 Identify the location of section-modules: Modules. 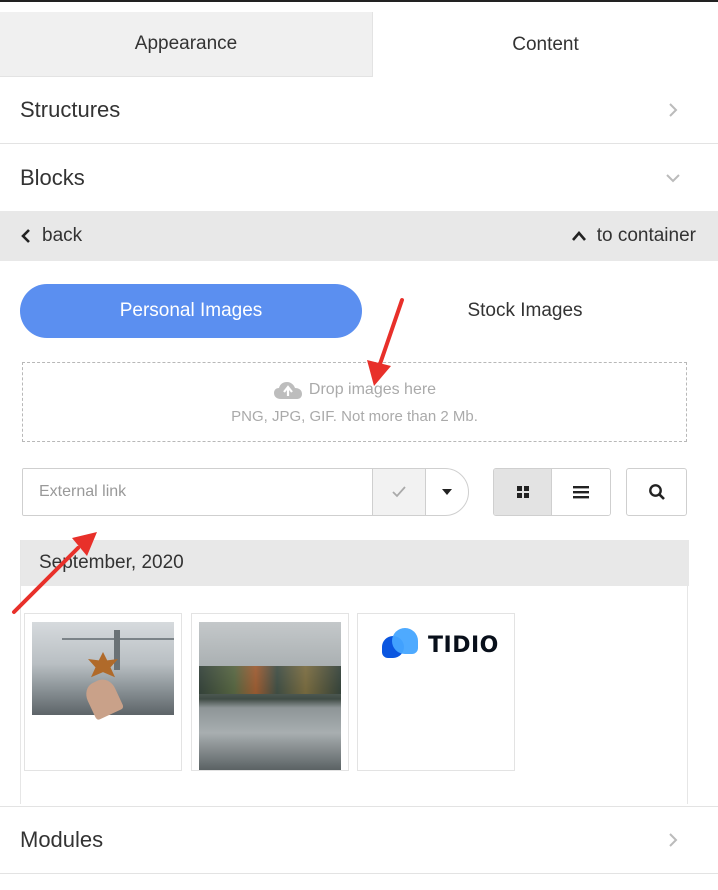
(359, 840).